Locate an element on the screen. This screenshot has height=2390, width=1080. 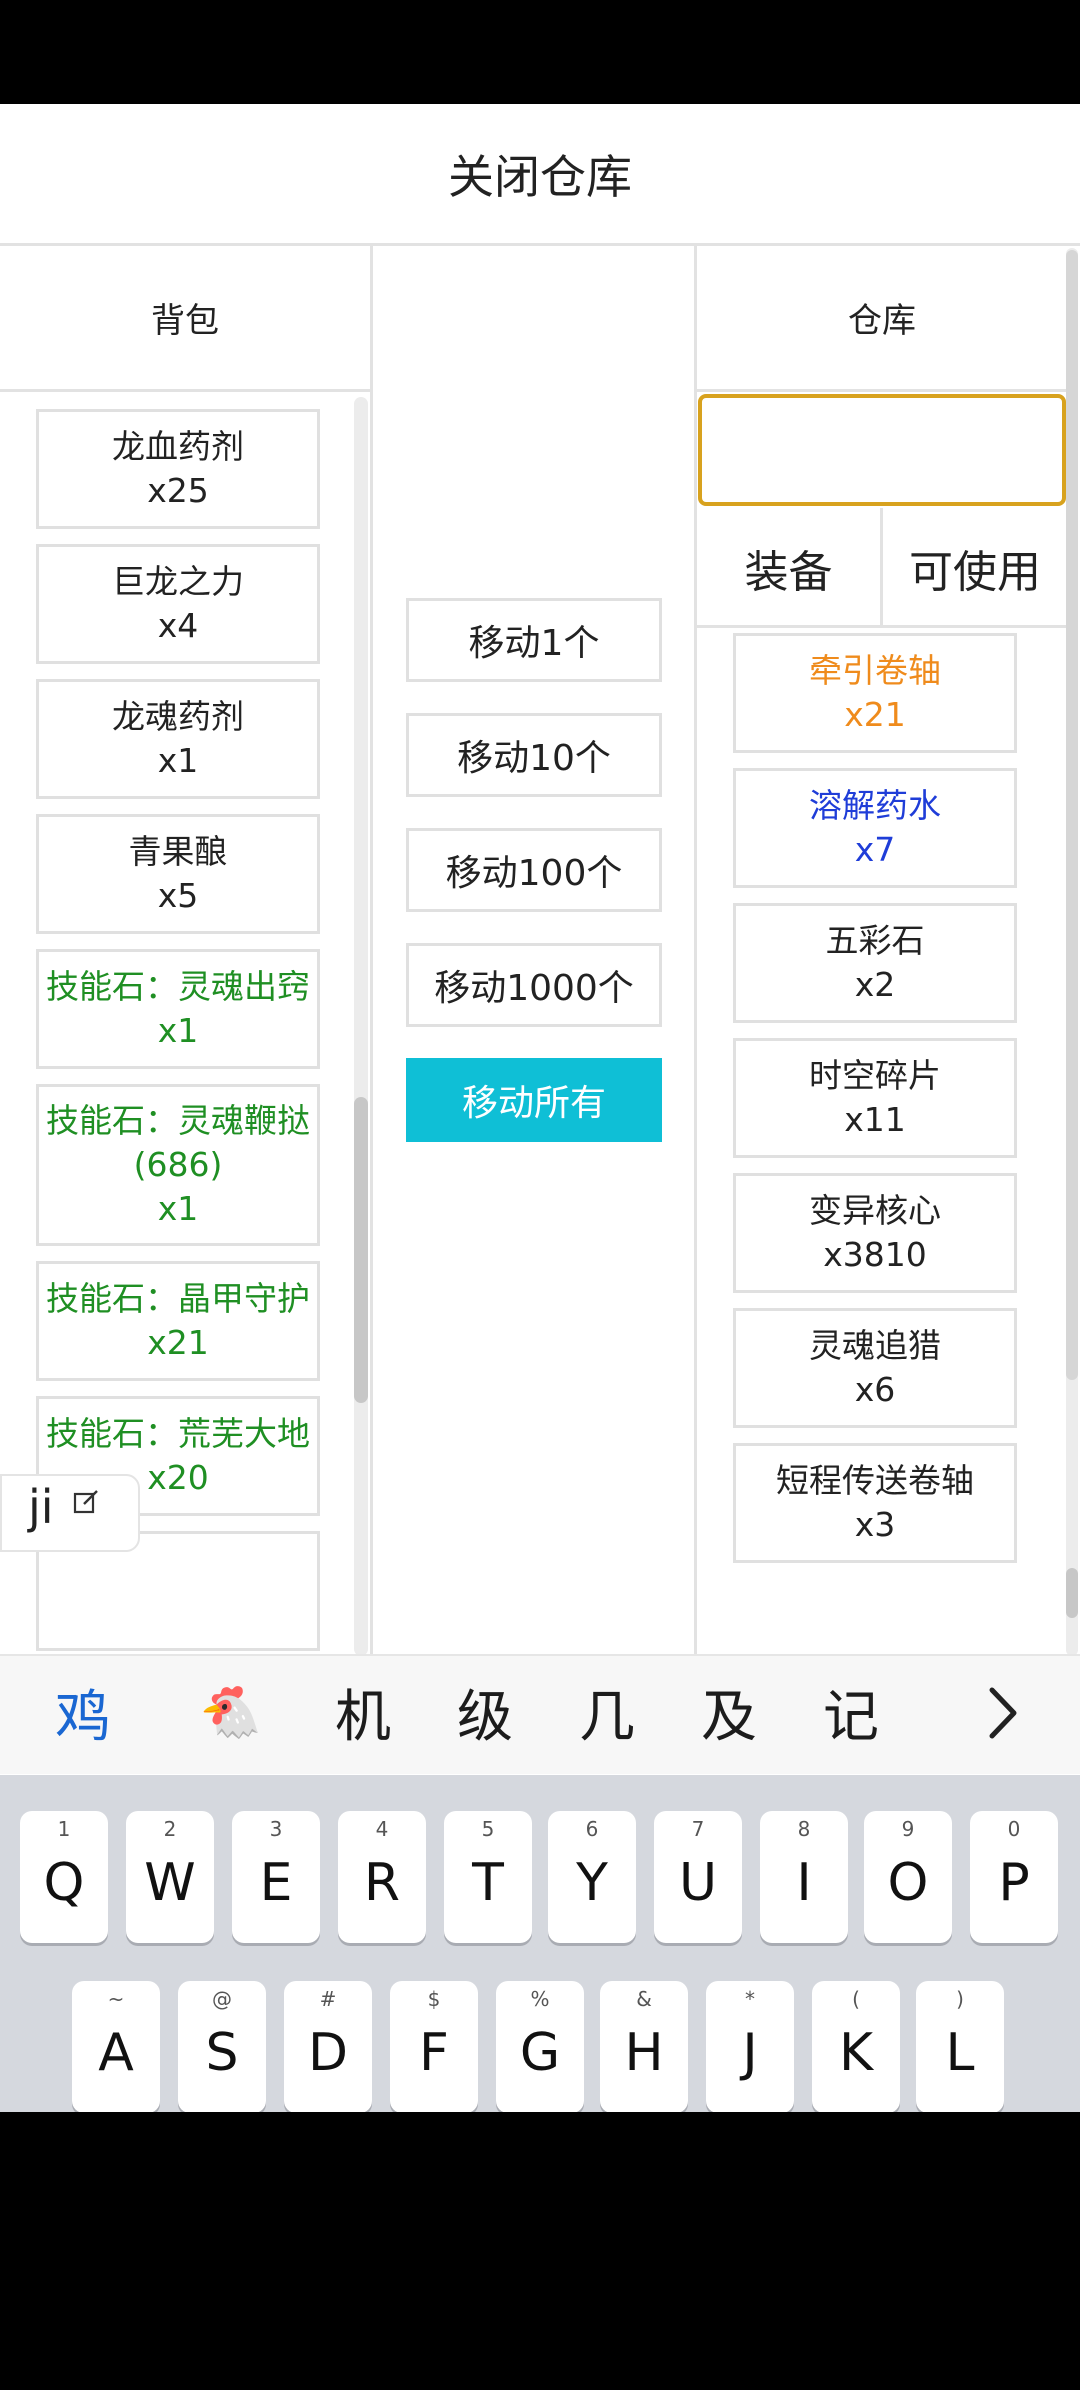
move-100-button: 移动100个 is located at coordinates (534, 870).